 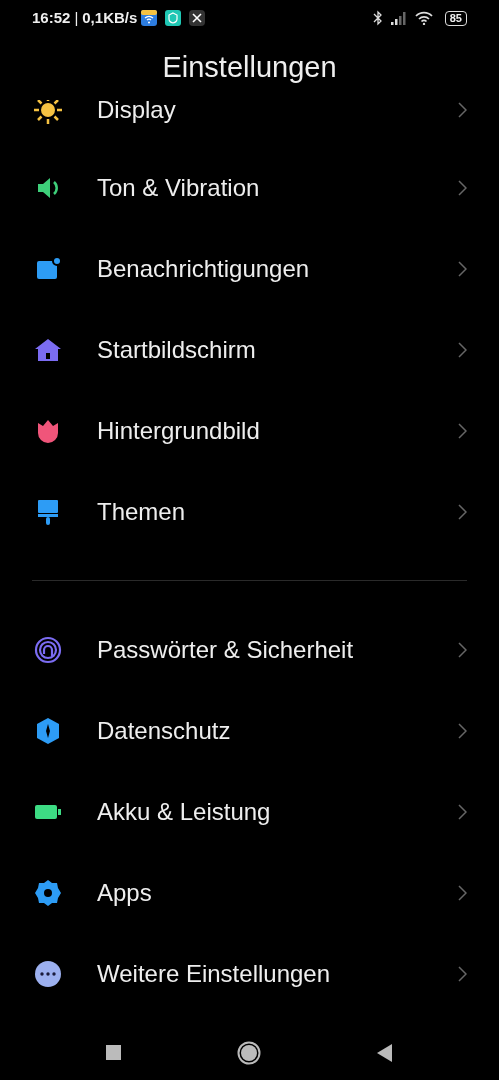 What do you see at coordinates (113, 1052) in the screenshot?
I see `recents-button` at bounding box center [113, 1052].